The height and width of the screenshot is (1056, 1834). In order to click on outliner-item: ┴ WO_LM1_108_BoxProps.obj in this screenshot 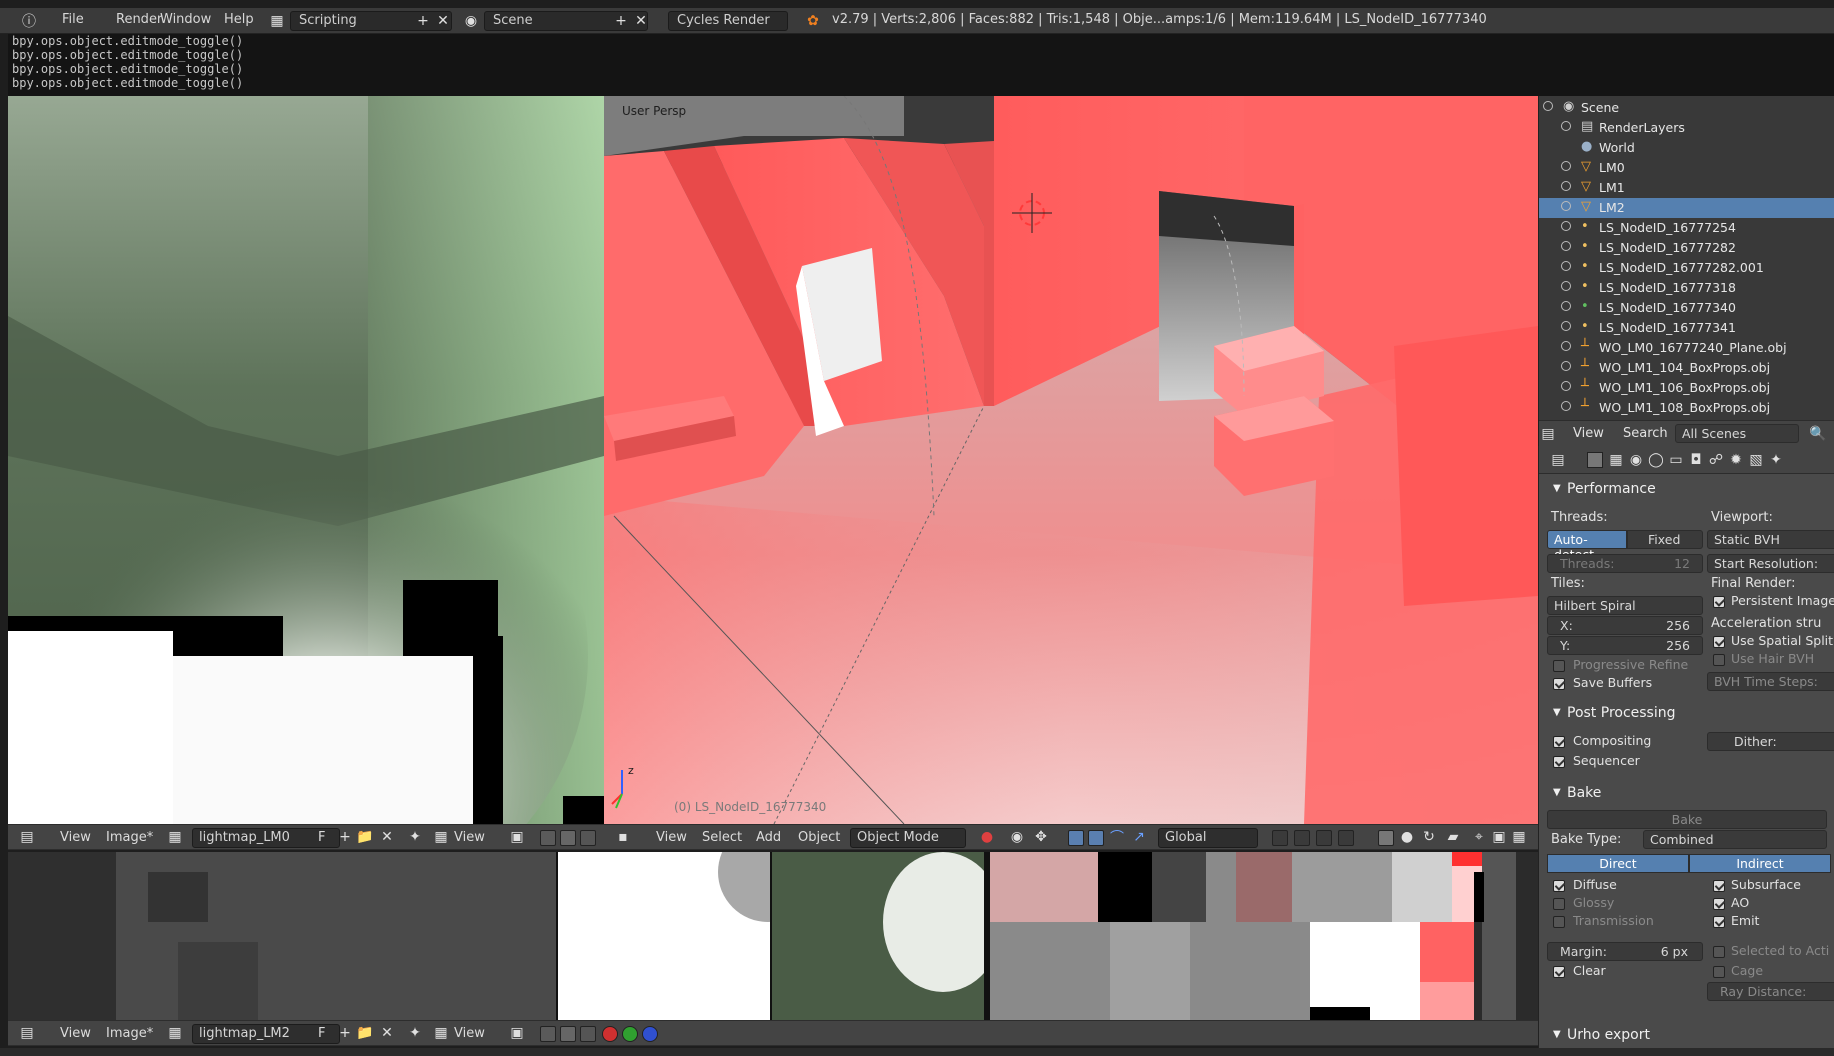, I will do `click(1686, 408)`.